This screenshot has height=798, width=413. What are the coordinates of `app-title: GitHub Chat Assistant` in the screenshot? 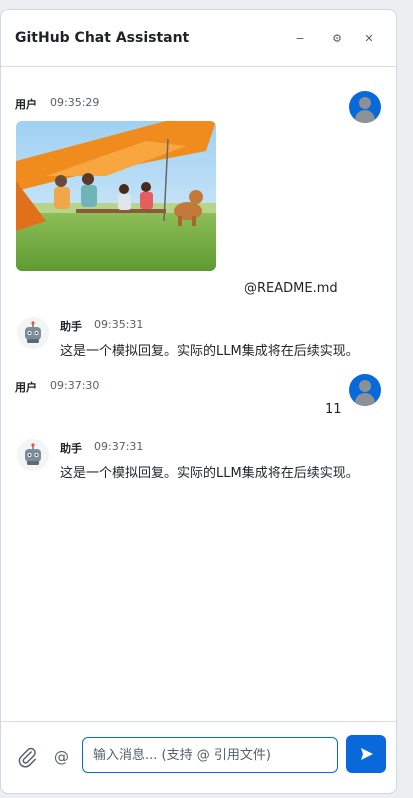 It's located at (102, 38).